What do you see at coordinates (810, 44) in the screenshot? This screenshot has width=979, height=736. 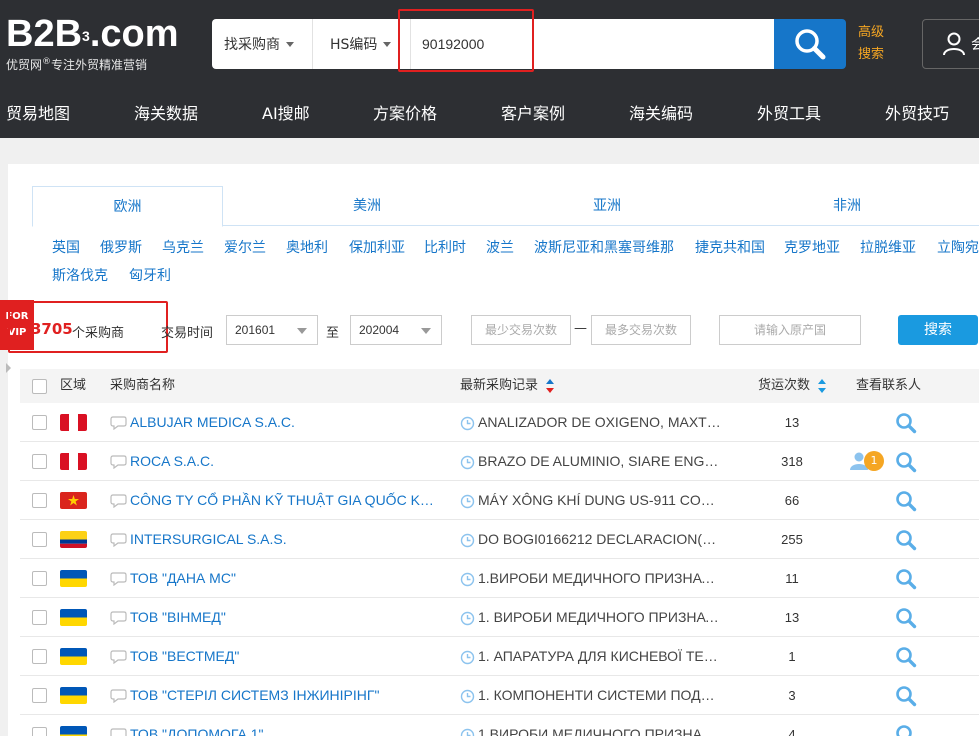 I see `search-button` at bounding box center [810, 44].